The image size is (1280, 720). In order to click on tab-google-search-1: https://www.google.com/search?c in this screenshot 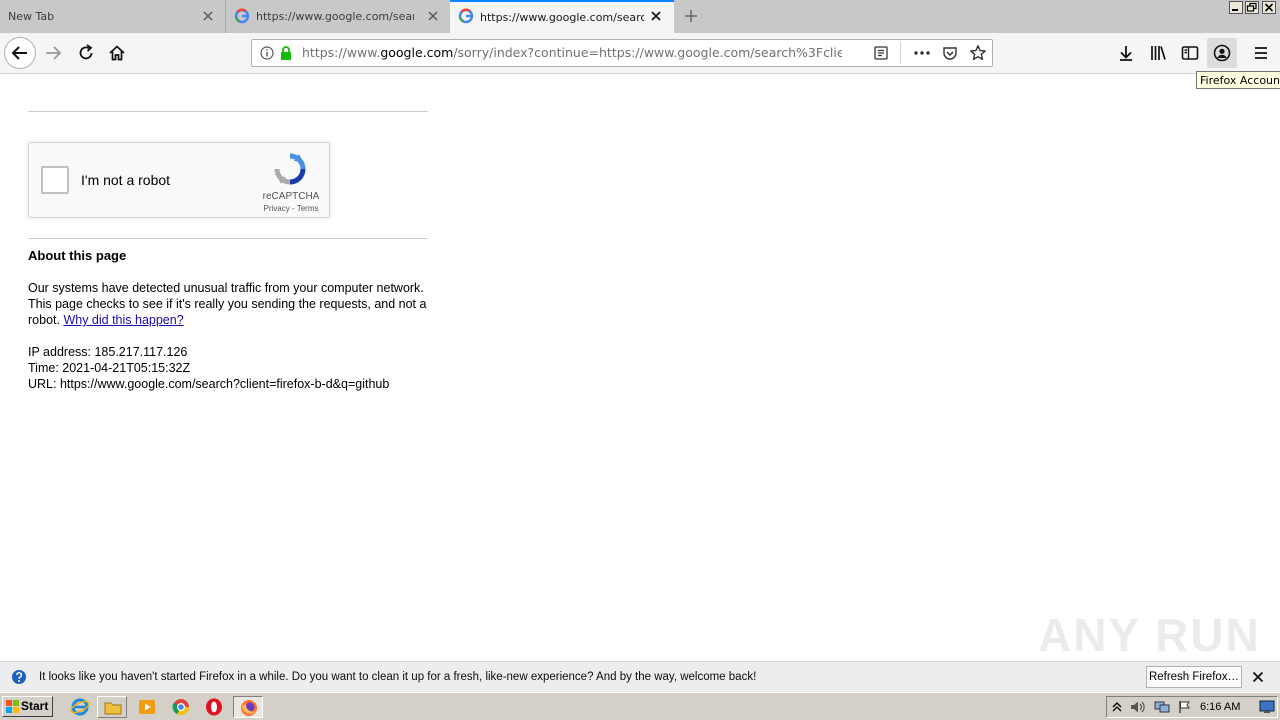, I will do `click(337, 16)`.